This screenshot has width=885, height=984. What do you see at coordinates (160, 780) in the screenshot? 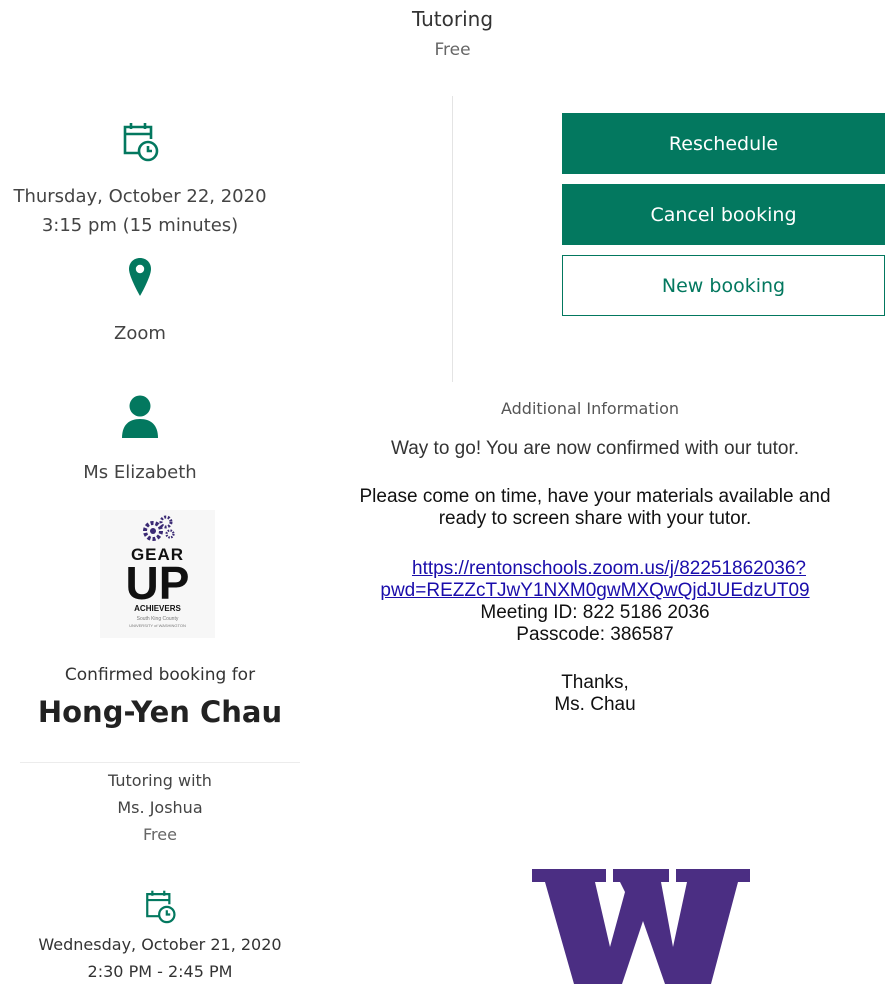
I see `previous-tutoring-label: Tutoring with` at bounding box center [160, 780].